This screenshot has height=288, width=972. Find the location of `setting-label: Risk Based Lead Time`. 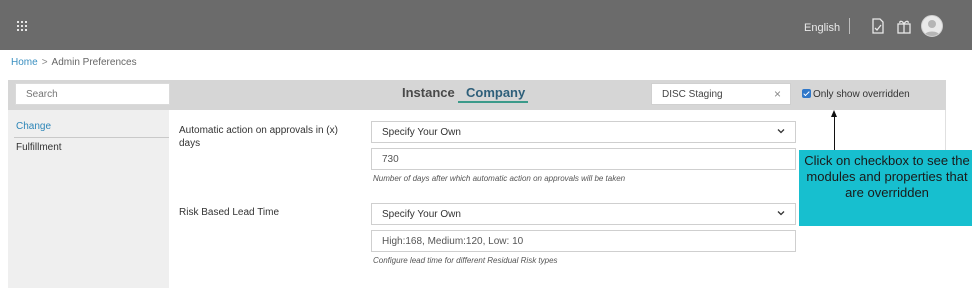

setting-label: Risk Based Lead Time is located at coordinates (229, 212).